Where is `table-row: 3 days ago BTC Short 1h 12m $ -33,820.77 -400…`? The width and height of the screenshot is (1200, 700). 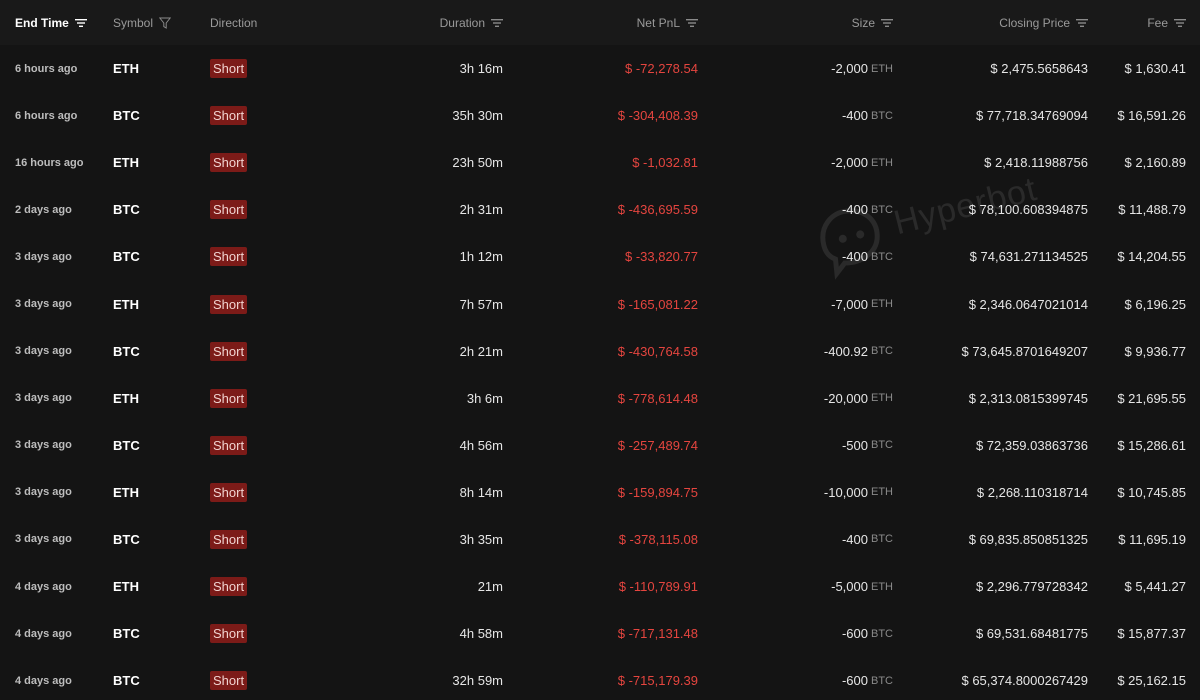 table-row: 3 days ago BTC Short 1h 12m $ -33,820.77 -400… is located at coordinates (600, 256).